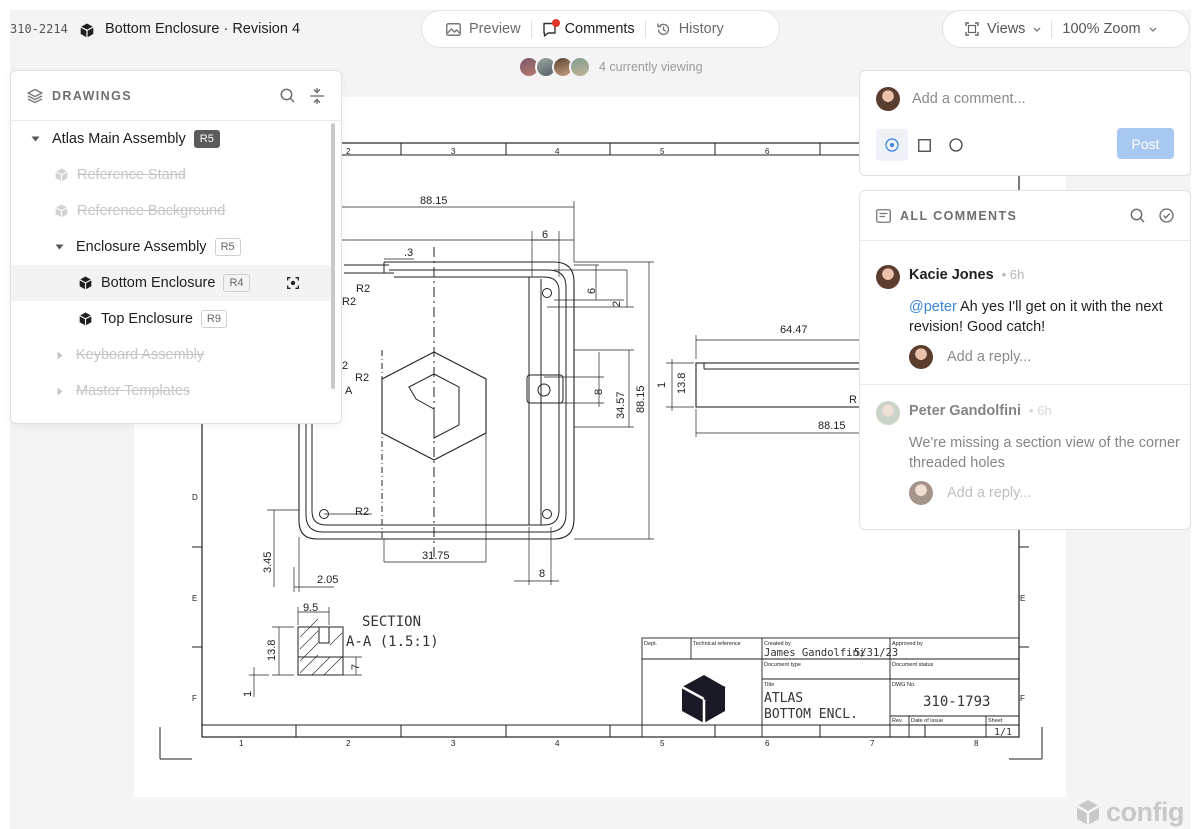  Describe the element at coordinates (408, 253) in the screenshot. I see `dimension-label: .3` at that location.